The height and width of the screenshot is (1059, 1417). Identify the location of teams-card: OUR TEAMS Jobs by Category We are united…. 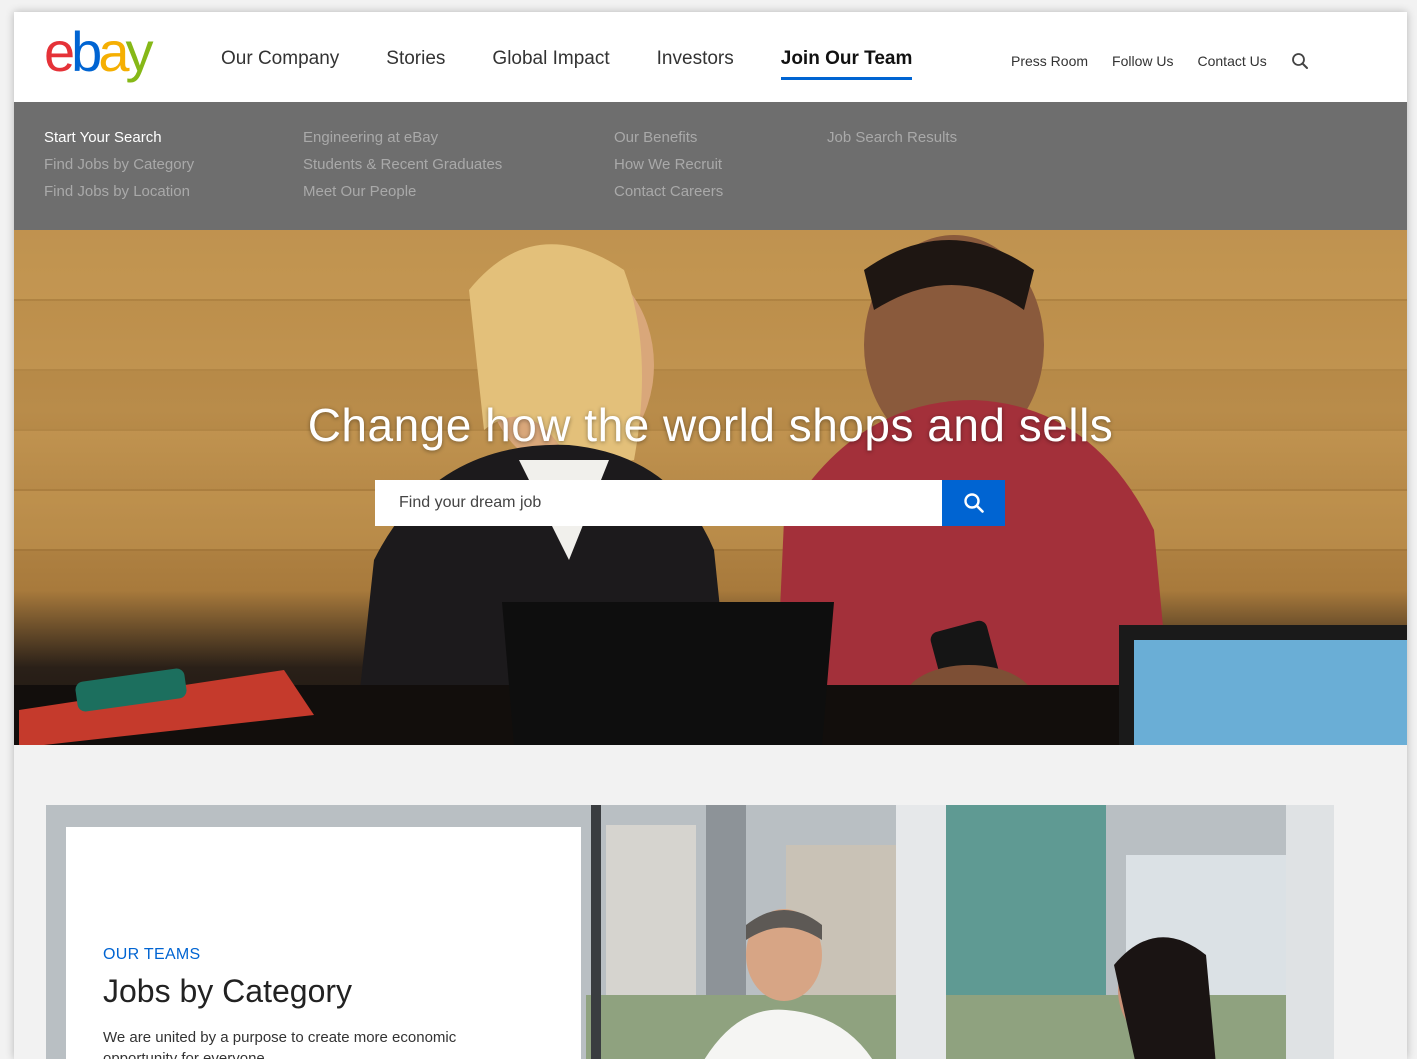
(323, 943).